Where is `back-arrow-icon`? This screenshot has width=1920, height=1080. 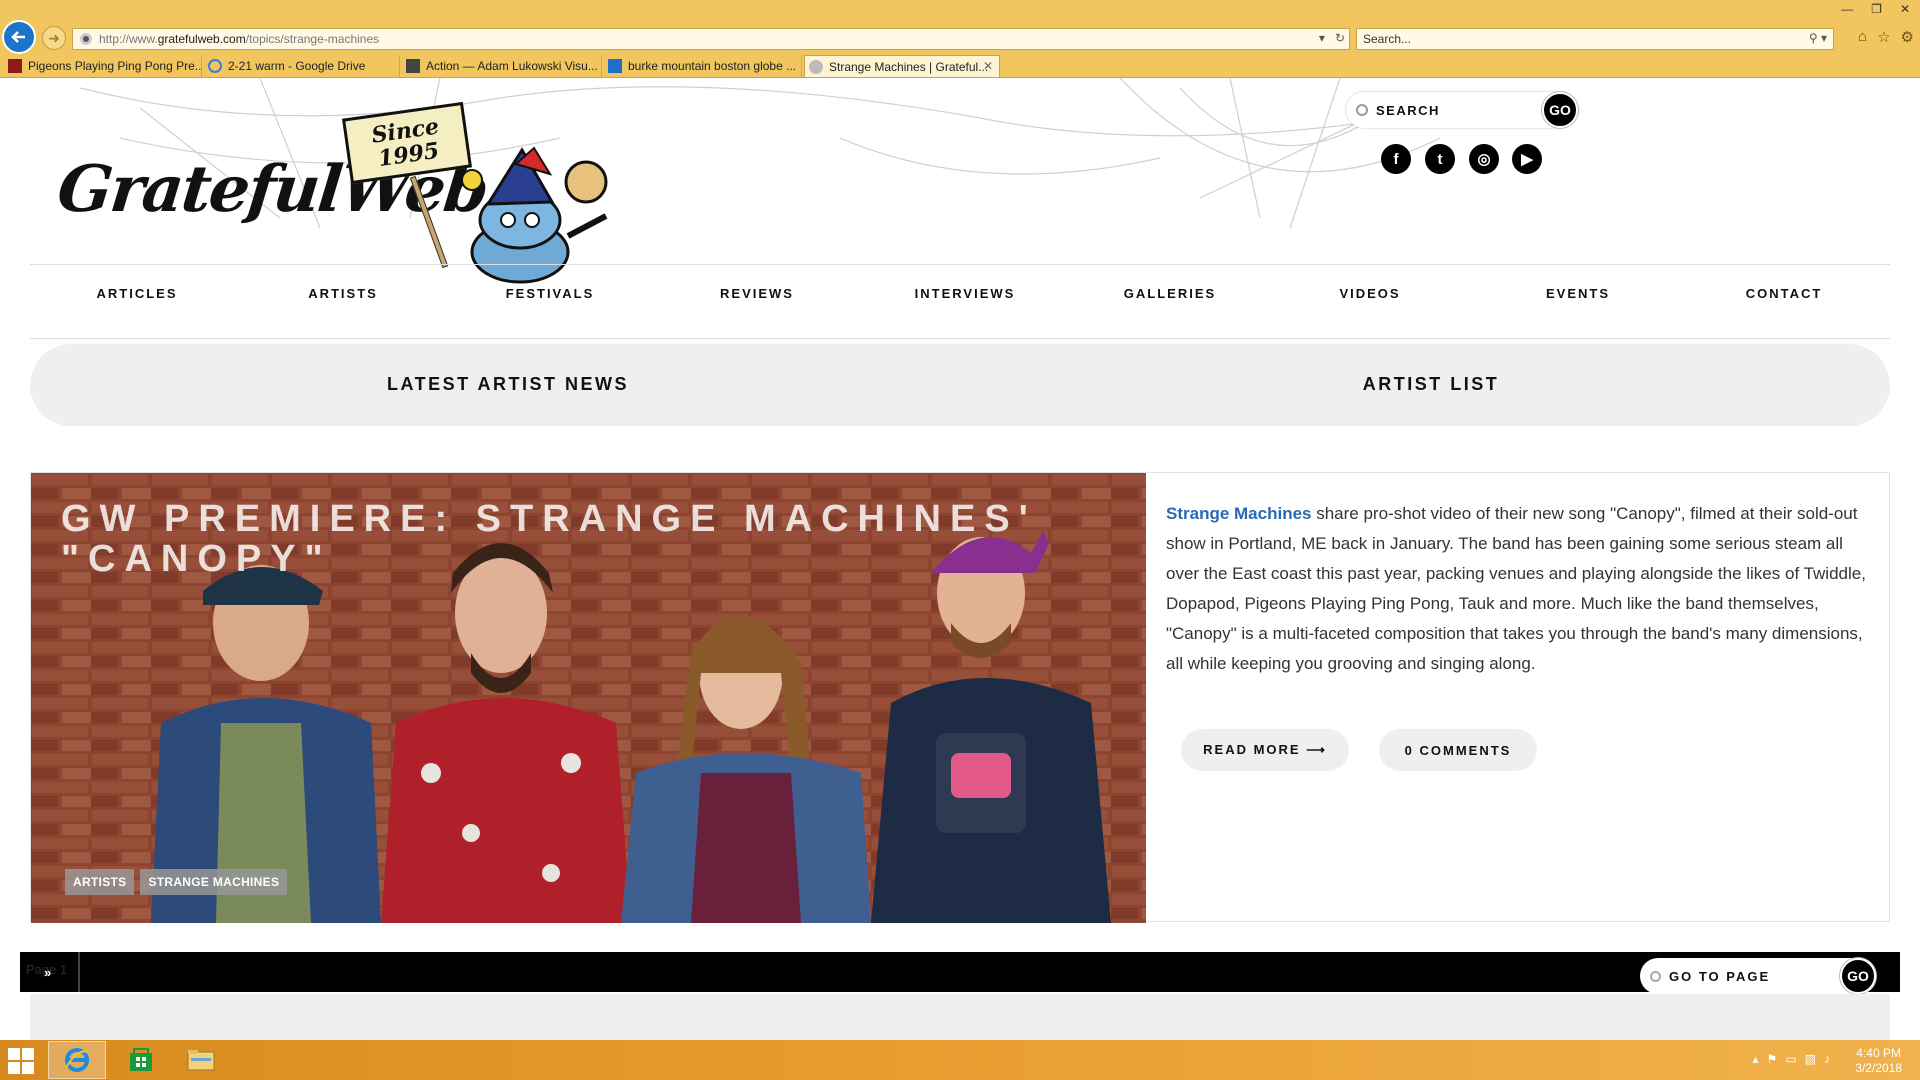
back-arrow-icon is located at coordinates (18, 37).